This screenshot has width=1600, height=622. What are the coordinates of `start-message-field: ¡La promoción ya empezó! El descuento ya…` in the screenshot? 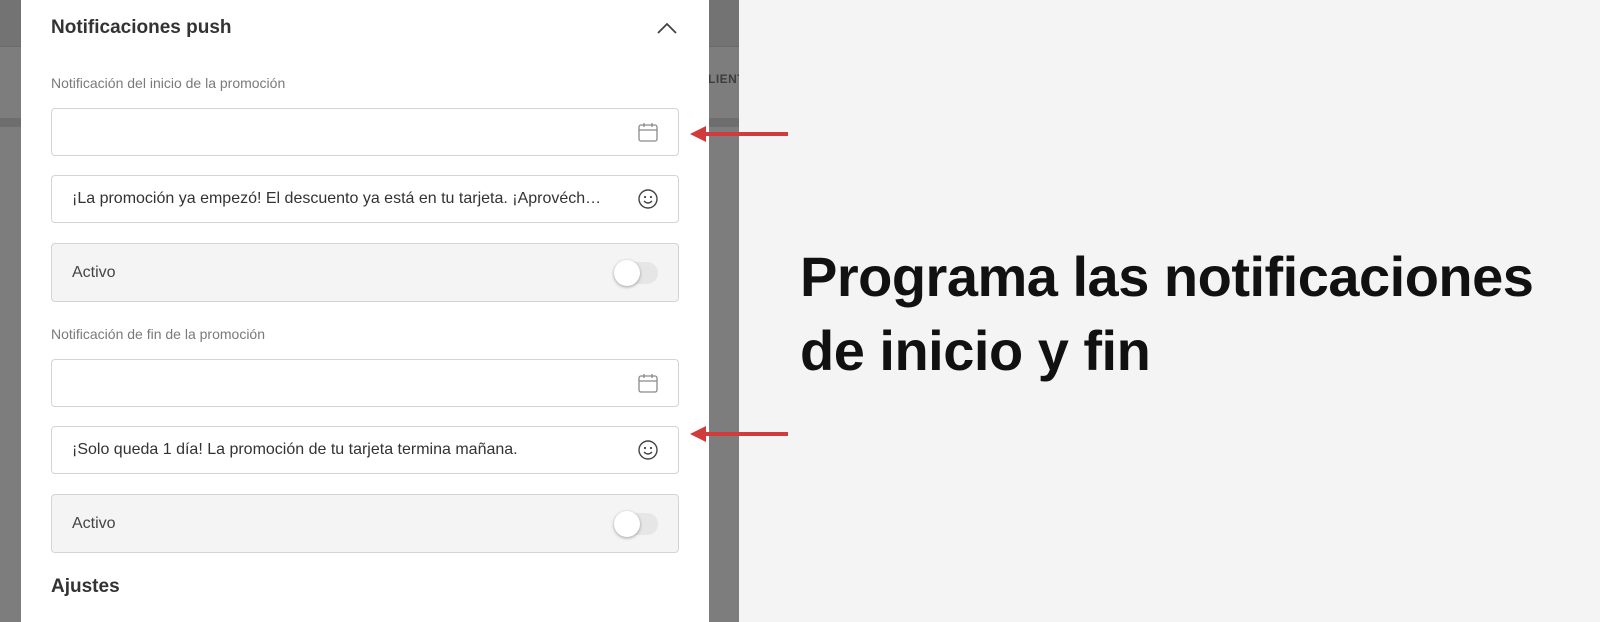 It's located at (365, 199).